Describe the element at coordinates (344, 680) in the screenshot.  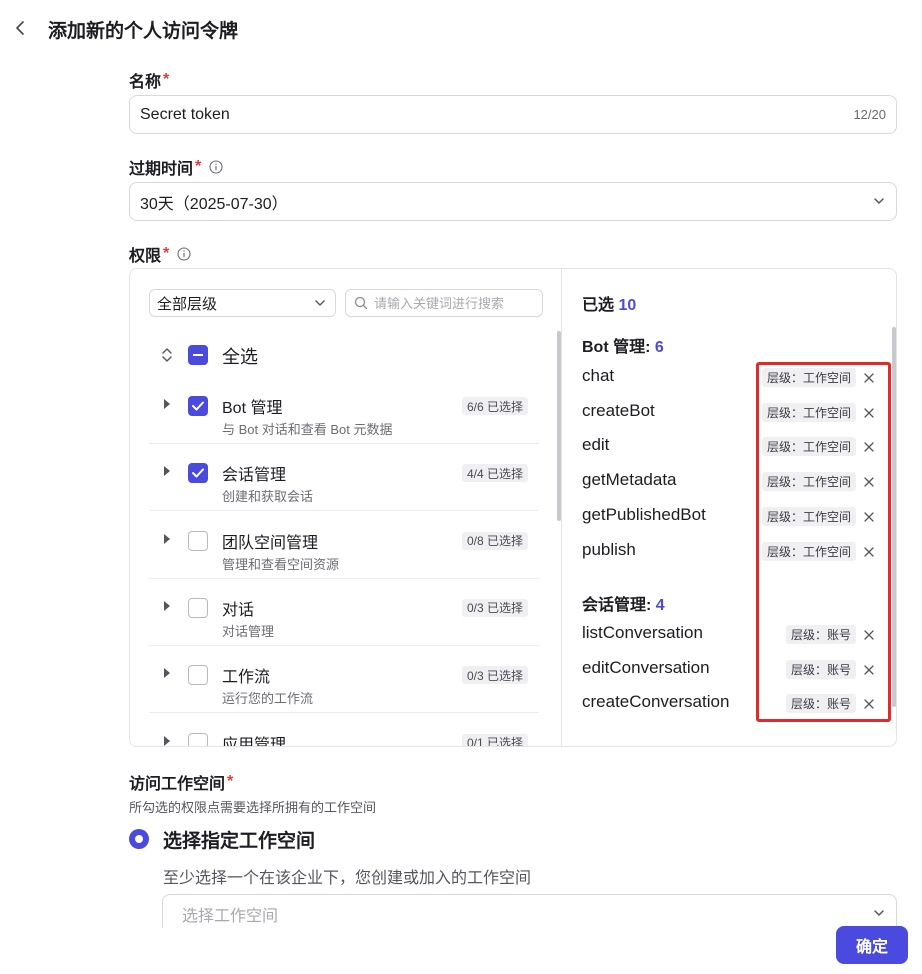
I see `tree-item: 工作流运行您的工作流 0/3 已选择` at that location.